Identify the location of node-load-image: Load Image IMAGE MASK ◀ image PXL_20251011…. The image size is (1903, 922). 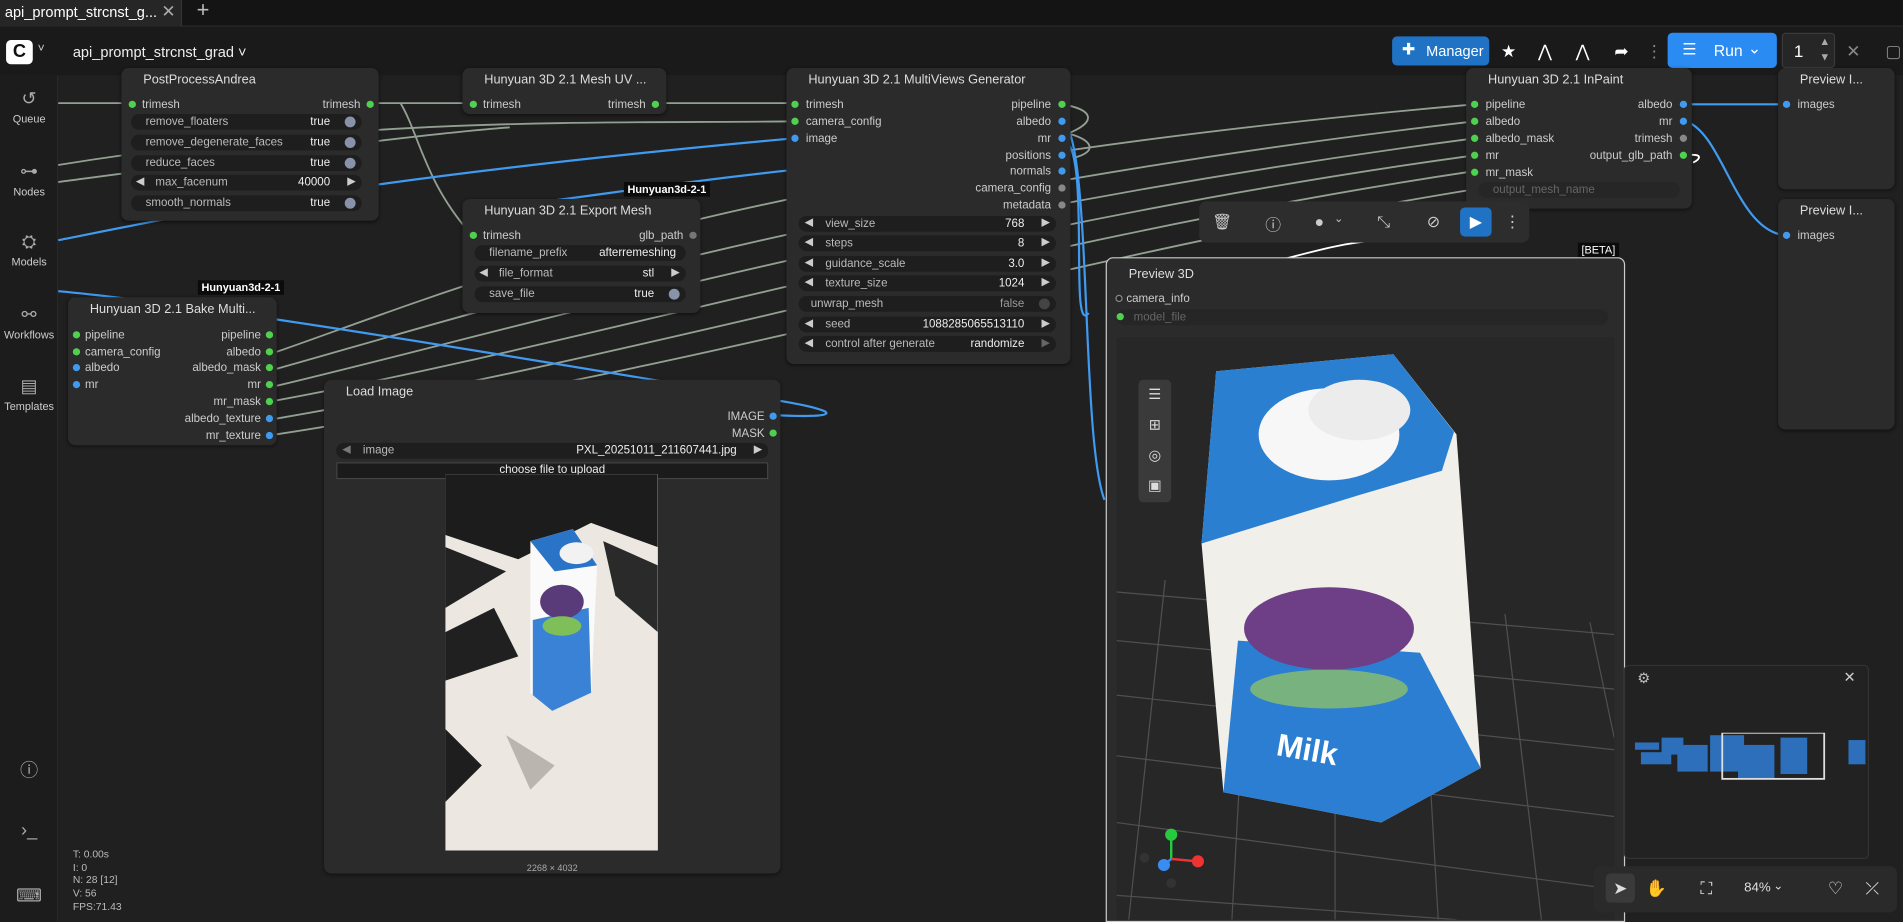
(552, 626).